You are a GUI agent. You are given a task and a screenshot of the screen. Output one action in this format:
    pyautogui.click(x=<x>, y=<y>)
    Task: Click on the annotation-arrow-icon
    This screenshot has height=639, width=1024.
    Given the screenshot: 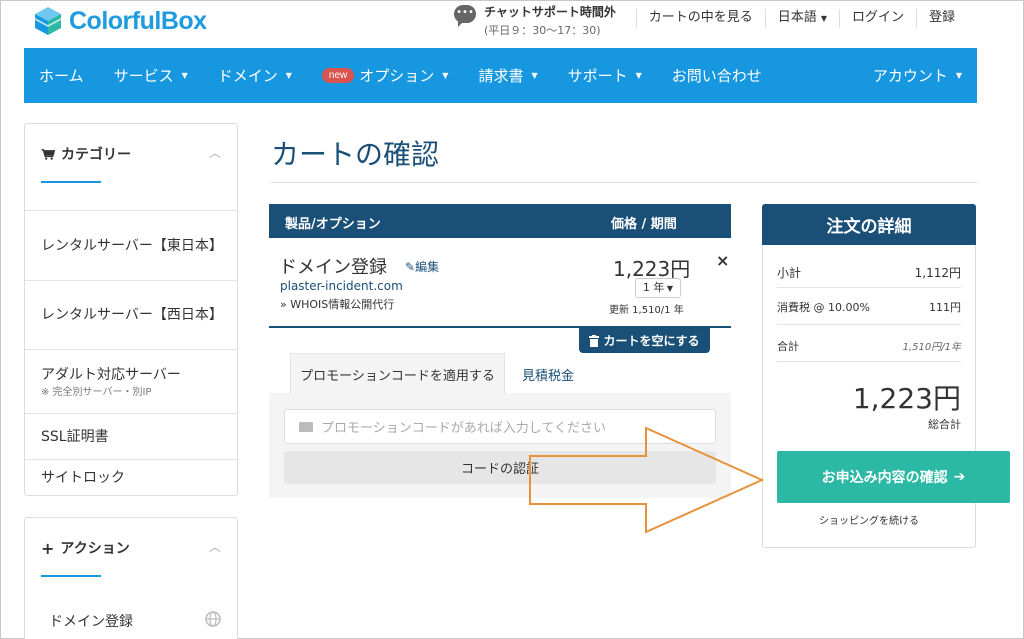 What is the action you would take?
    pyautogui.click(x=647, y=480)
    